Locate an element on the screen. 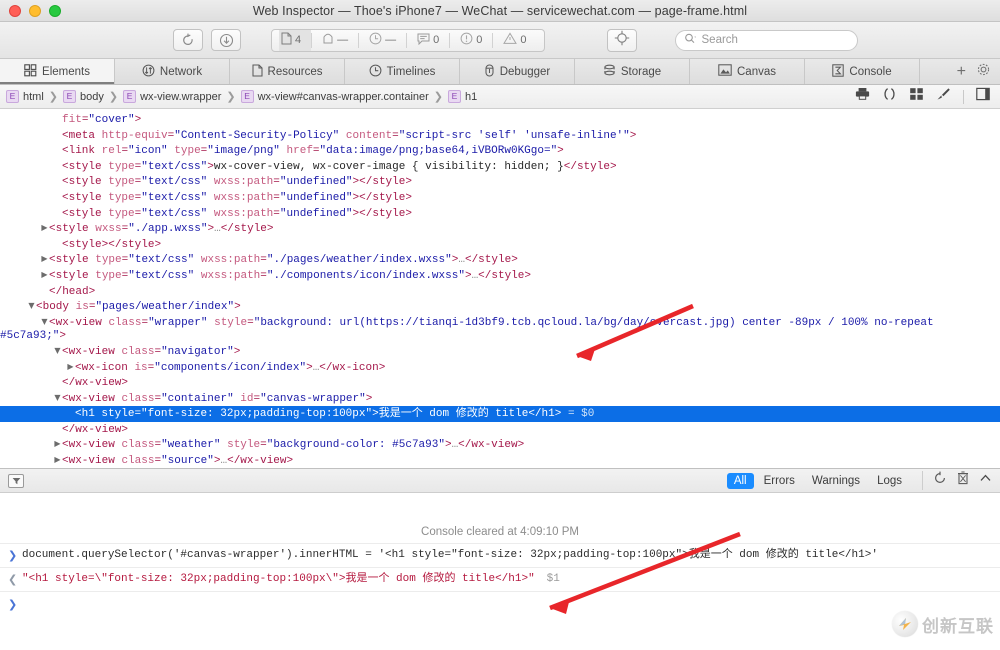 The image size is (1000, 650). resource-count-documents: 4 is located at coordinates (295, 40).